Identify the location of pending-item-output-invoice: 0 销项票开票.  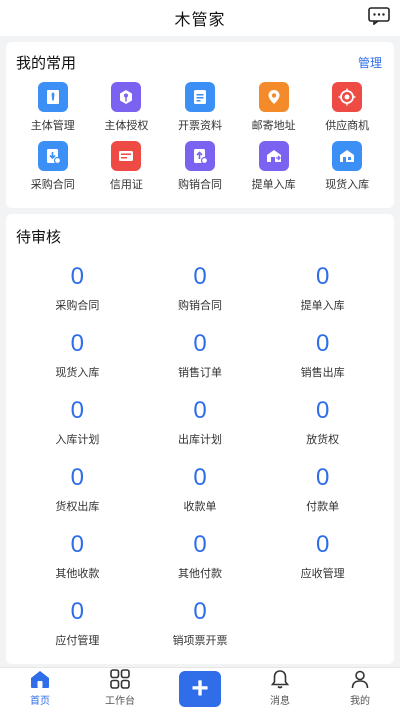
(200, 630).